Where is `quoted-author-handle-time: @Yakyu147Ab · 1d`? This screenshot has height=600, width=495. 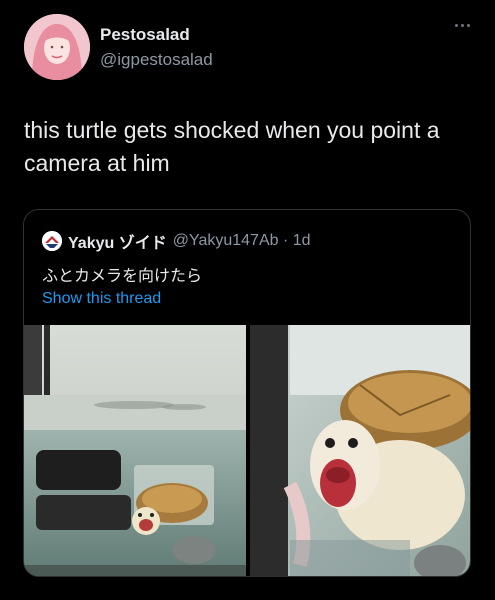 quoted-author-handle-time: @Yakyu147Ab · 1d is located at coordinates (242, 241).